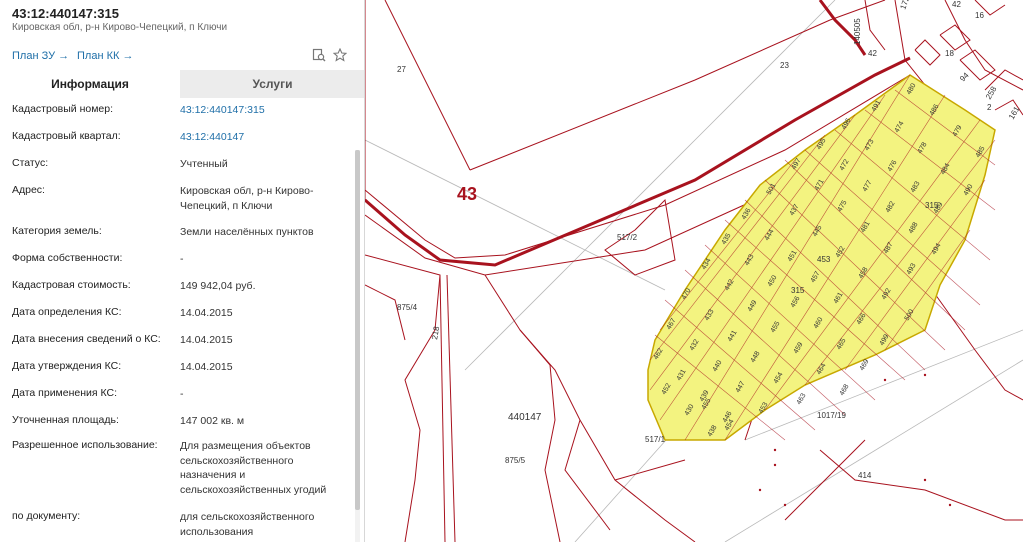  Describe the element at coordinates (784, 65) in the screenshot. I see `parcel-label: 23` at that location.